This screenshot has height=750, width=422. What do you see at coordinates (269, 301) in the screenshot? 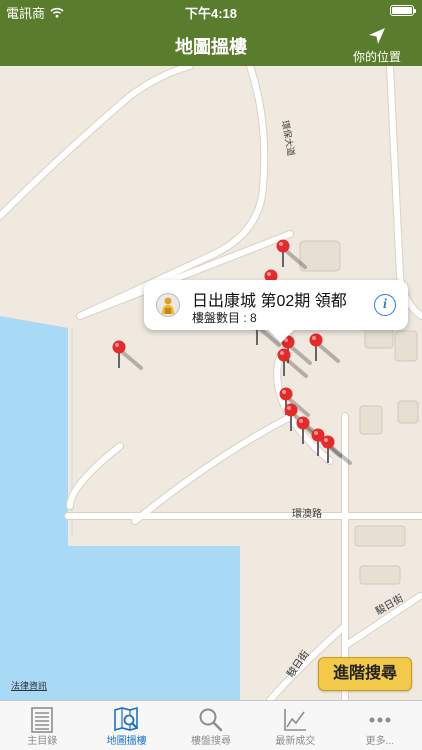
I see `callout-title: 日出康城 第02期 領都` at bounding box center [269, 301].